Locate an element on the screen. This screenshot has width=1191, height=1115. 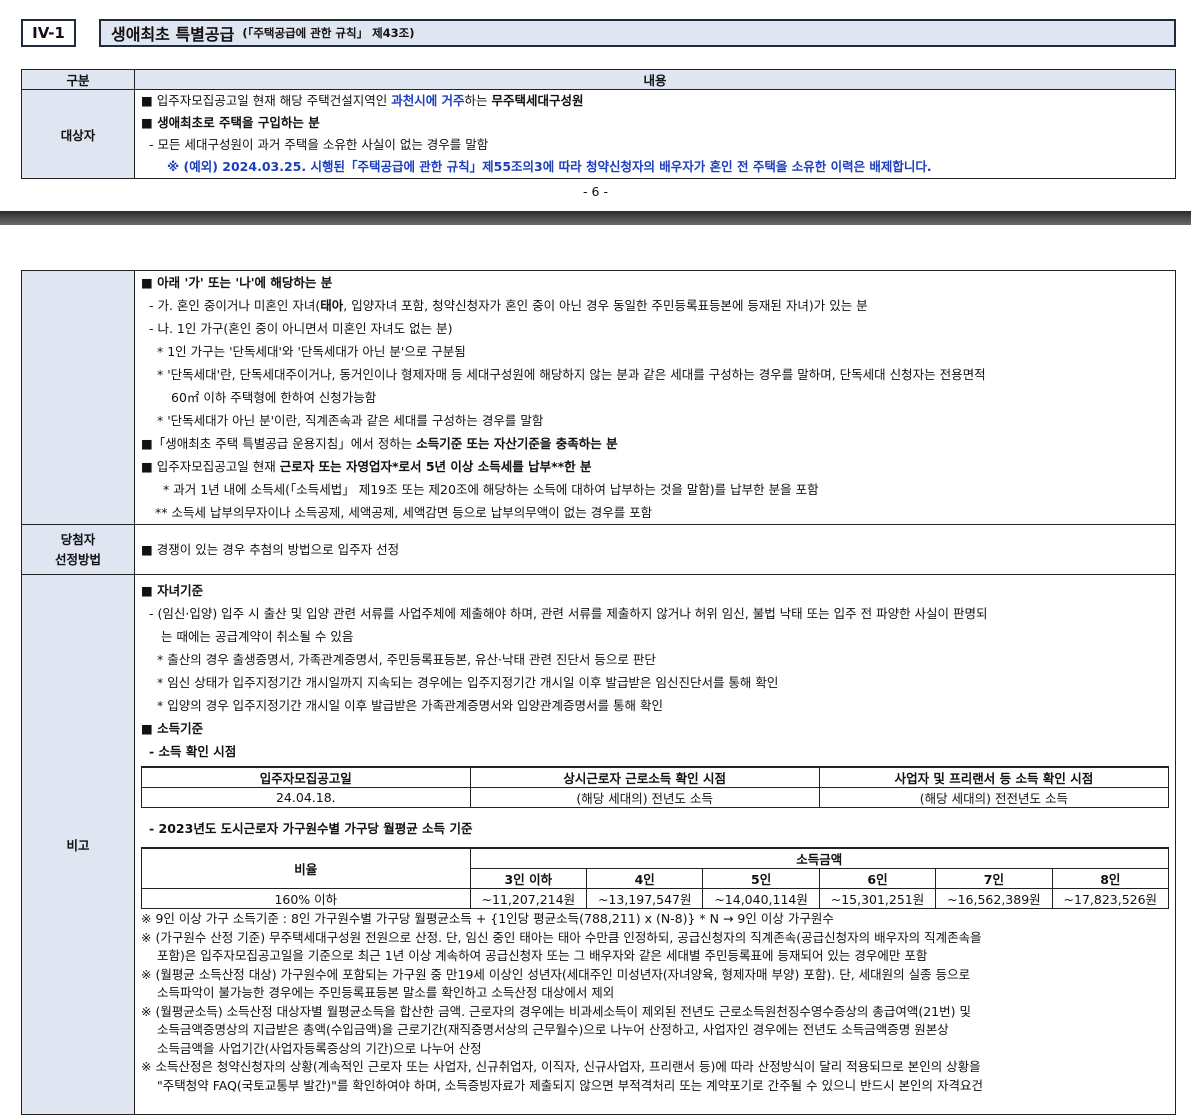
income-standard-heading: - 2023년도 도시근로자 가구원수별 가구당 월평균 소득 기준 is located at coordinates (311, 828).